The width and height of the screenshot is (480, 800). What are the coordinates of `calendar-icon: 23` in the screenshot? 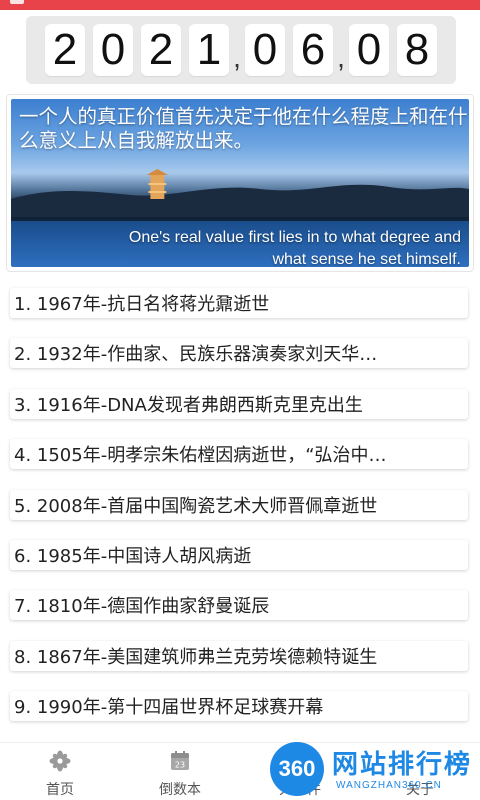 It's located at (180, 761).